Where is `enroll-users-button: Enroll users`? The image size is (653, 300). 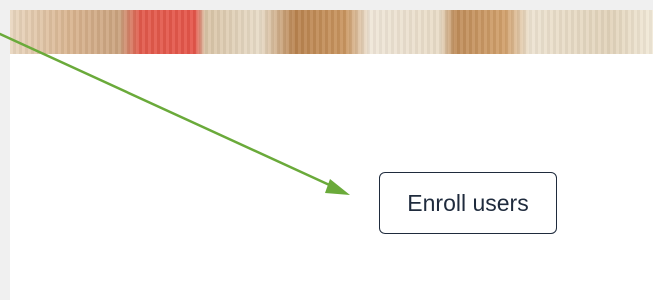 enroll-users-button: Enroll users is located at coordinates (468, 203).